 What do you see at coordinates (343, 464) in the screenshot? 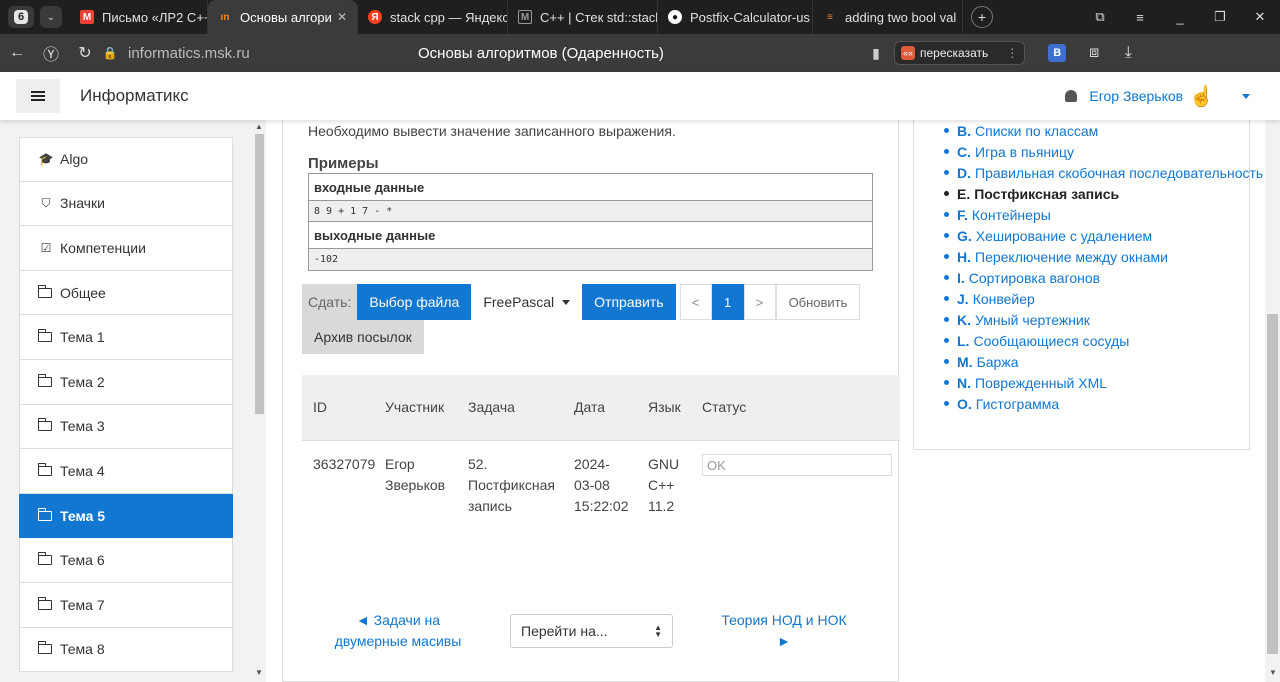
I see `submission-id: 36327079` at bounding box center [343, 464].